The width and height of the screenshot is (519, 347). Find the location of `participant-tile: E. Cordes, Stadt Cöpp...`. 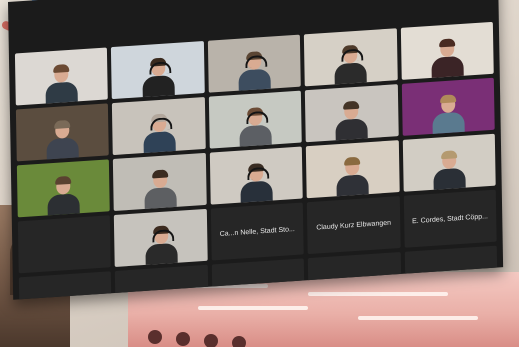

participant-tile: E. Cordes, Stadt Cöpp... is located at coordinates (450, 218).